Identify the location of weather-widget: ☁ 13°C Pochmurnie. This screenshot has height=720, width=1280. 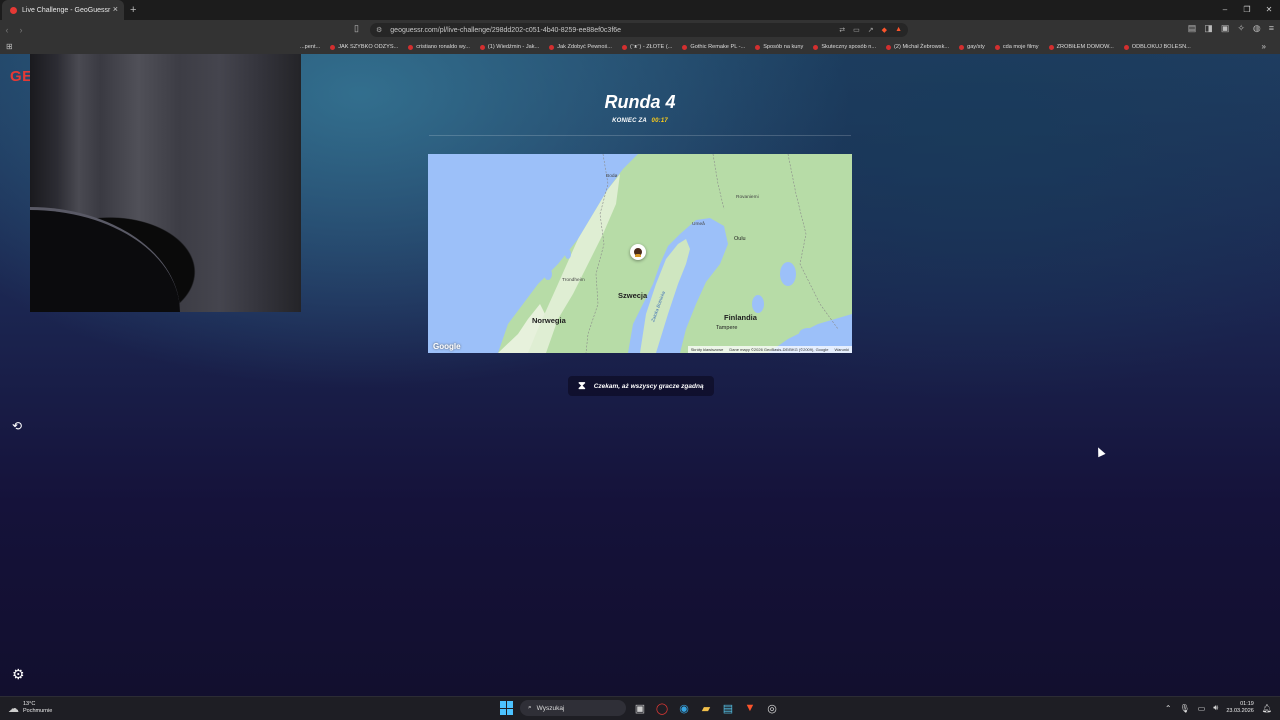
(30, 708).